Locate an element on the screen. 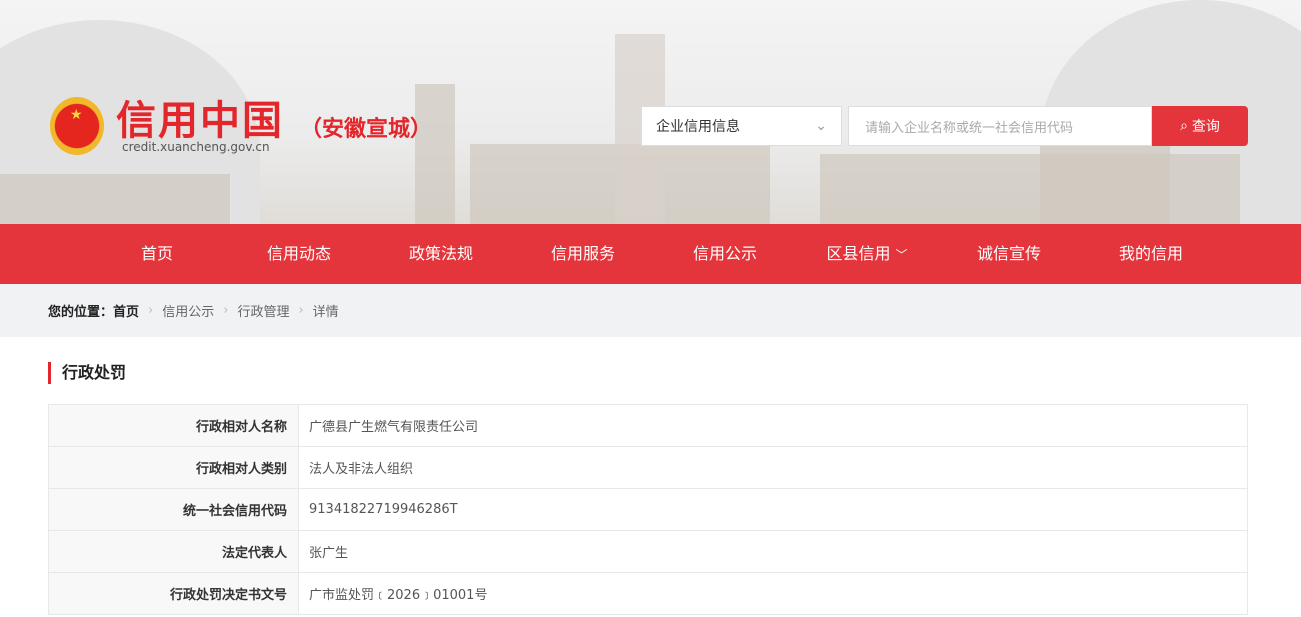 The width and height of the screenshot is (1301, 617). field-value: 91341822719946286T is located at coordinates (773, 509).